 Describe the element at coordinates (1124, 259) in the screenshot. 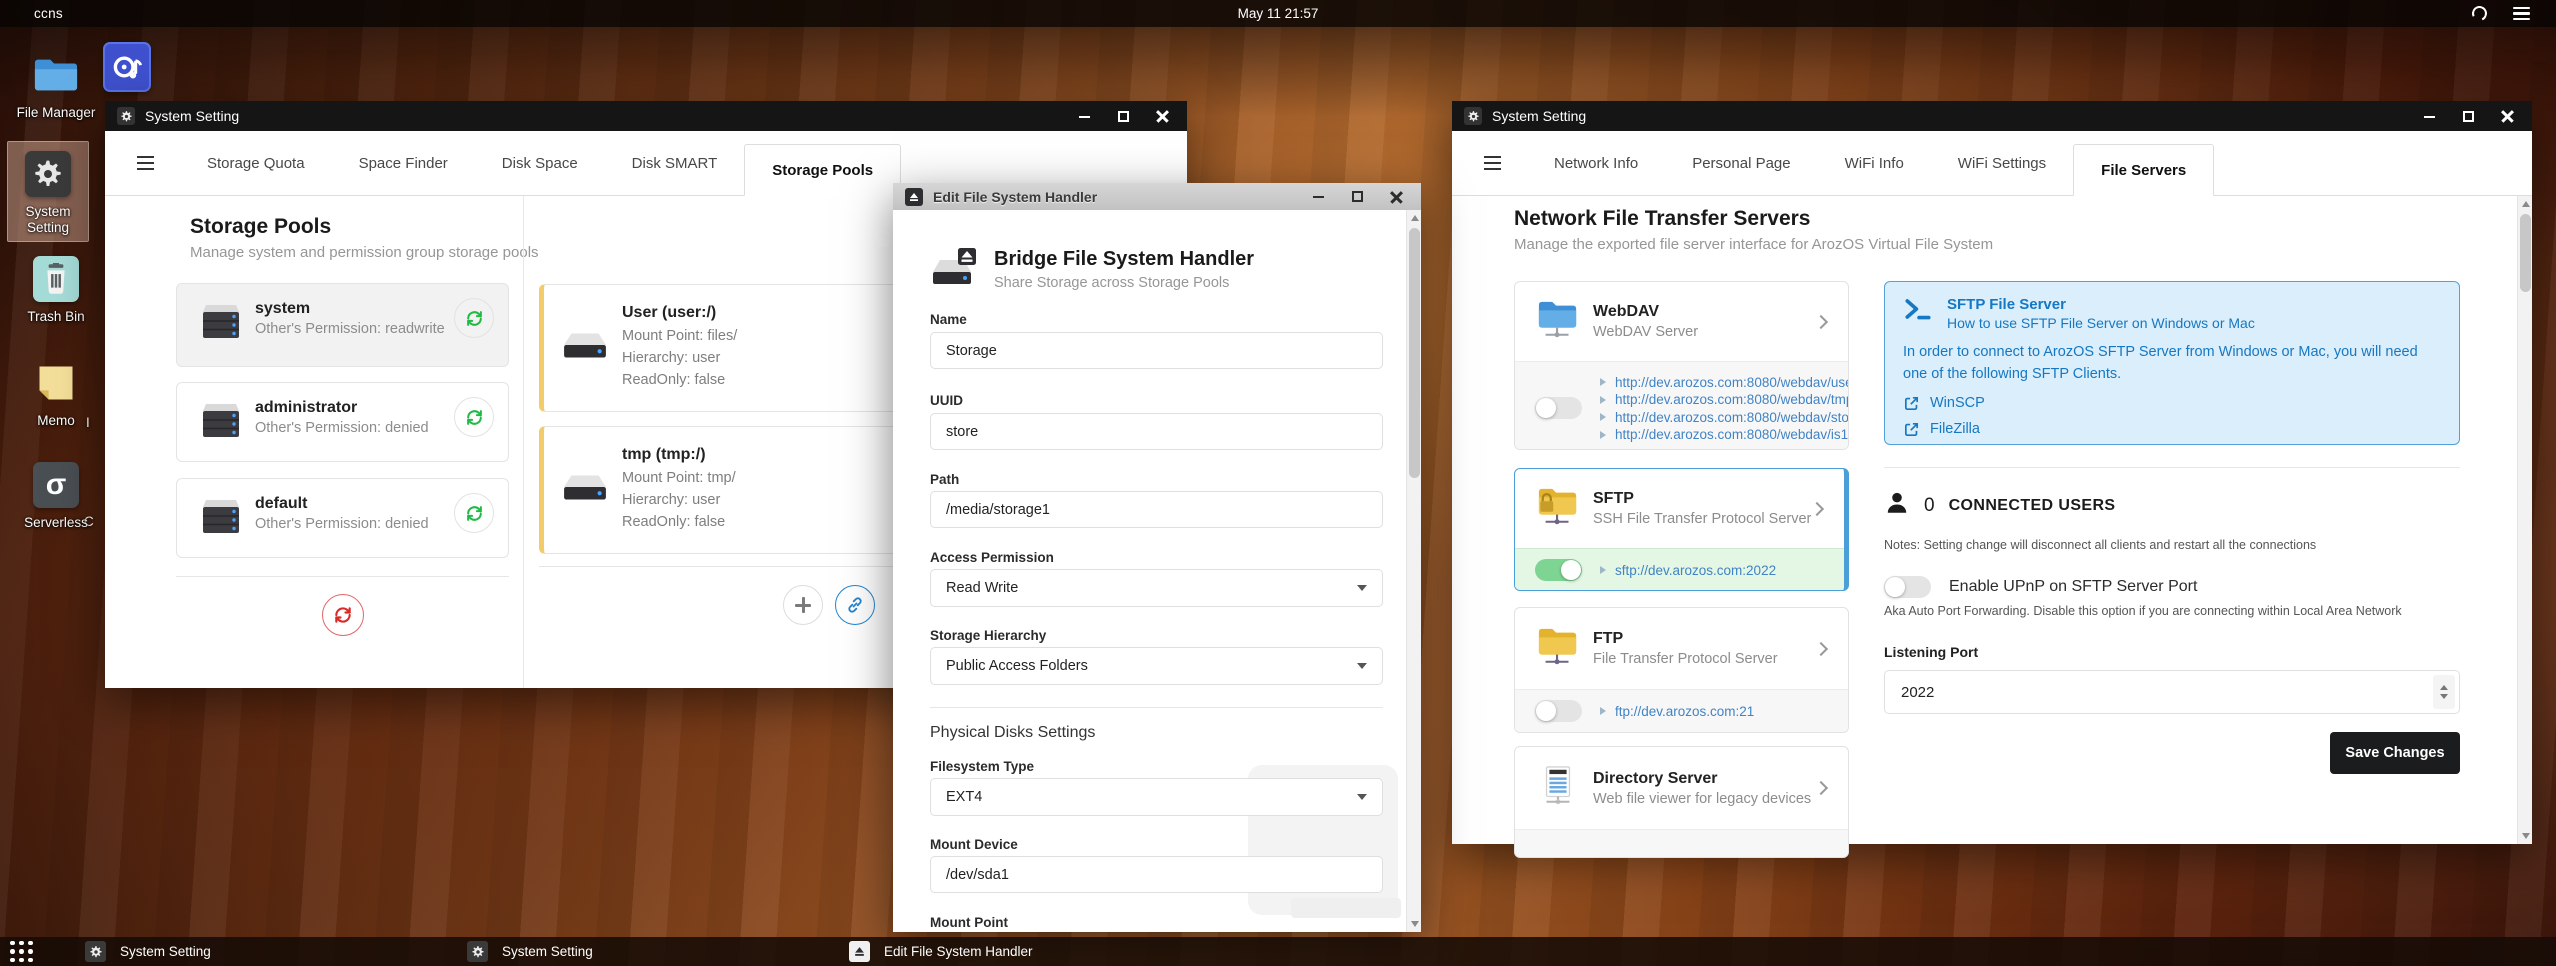

I see `form-heading: Bridge File System Handler` at that location.